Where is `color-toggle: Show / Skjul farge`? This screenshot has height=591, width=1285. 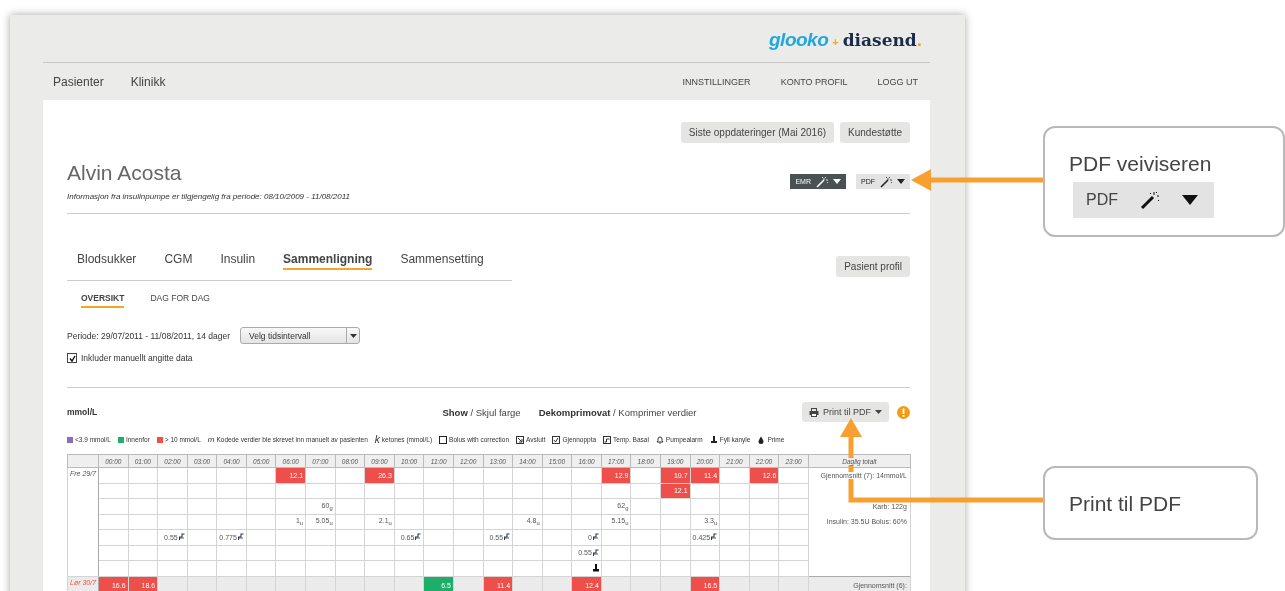 color-toggle: Show / Skjul farge is located at coordinates (481, 412).